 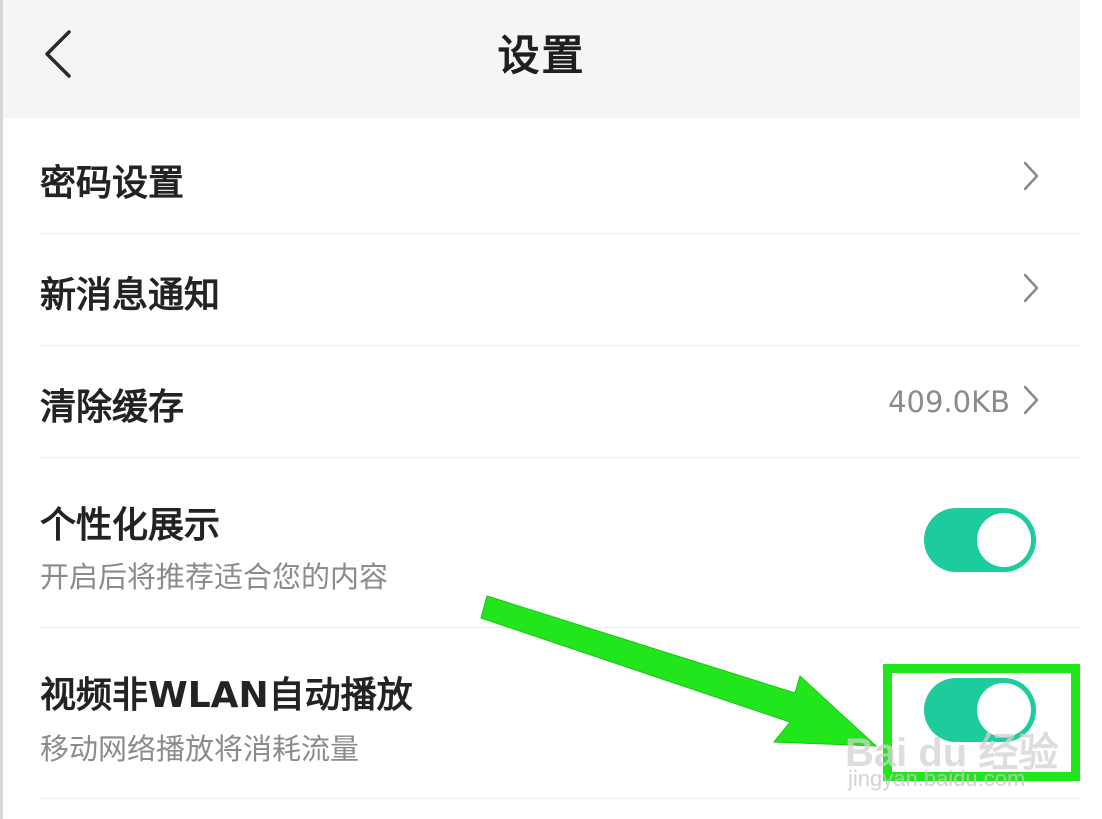 I want to click on row-subtitle-video-autoplay-non-wlan: 移动网络播放将消耗流量, so click(x=200, y=749).